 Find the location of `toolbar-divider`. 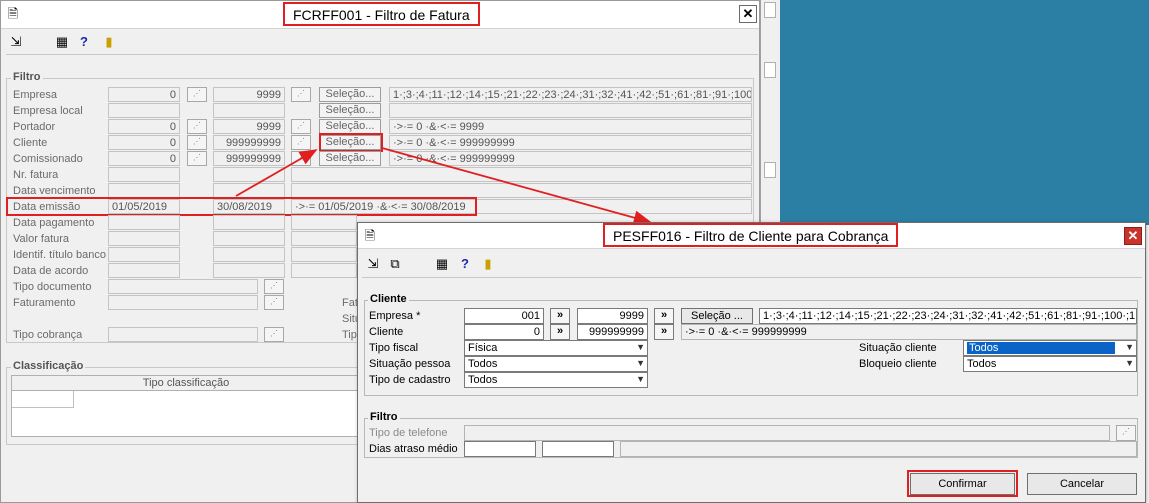

toolbar-divider is located at coordinates (752, 277).